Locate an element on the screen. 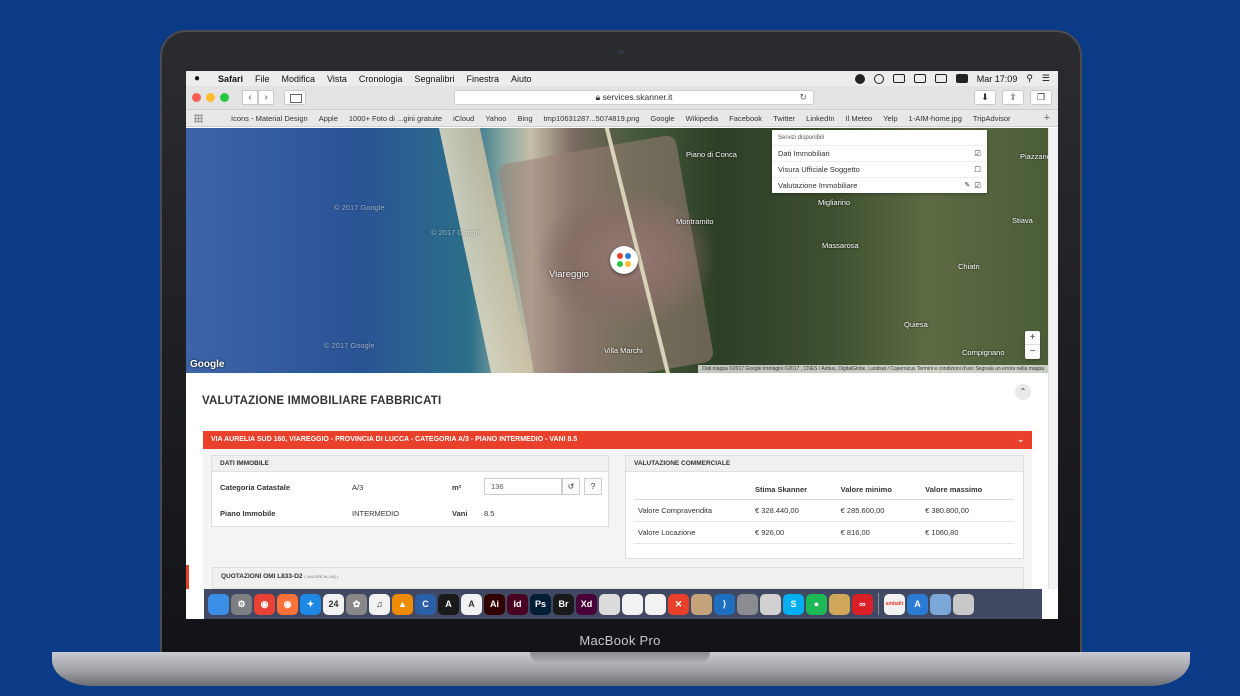 This screenshot has width=1240, height=696. notification-center-icon: ☰ is located at coordinates (1046, 78).